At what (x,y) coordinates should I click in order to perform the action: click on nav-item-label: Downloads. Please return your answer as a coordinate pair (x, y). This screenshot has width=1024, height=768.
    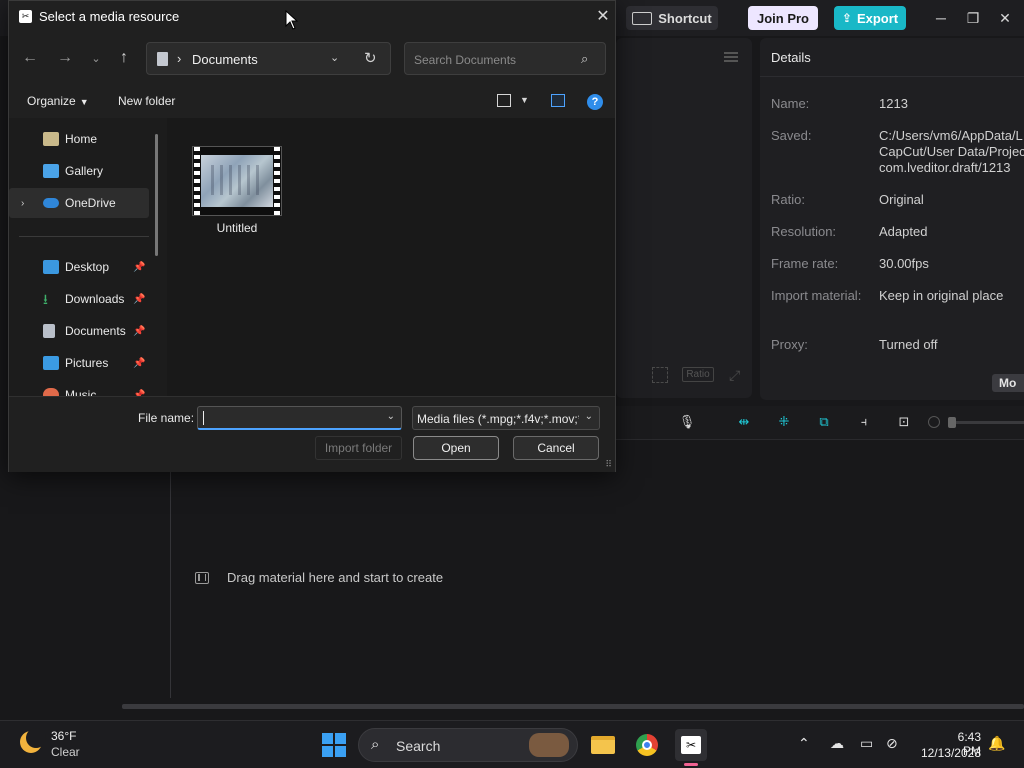
    Looking at the image, I should click on (95, 299).